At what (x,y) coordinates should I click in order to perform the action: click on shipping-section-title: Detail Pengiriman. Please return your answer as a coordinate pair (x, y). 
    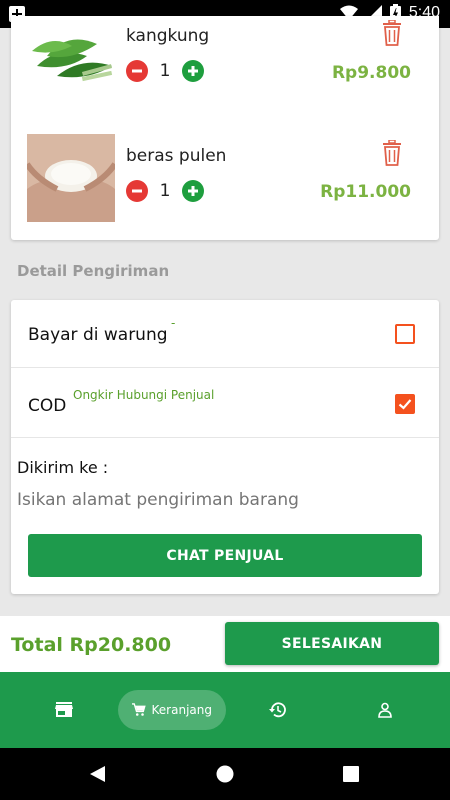
    Looking at the image, I should click on (93, 271).